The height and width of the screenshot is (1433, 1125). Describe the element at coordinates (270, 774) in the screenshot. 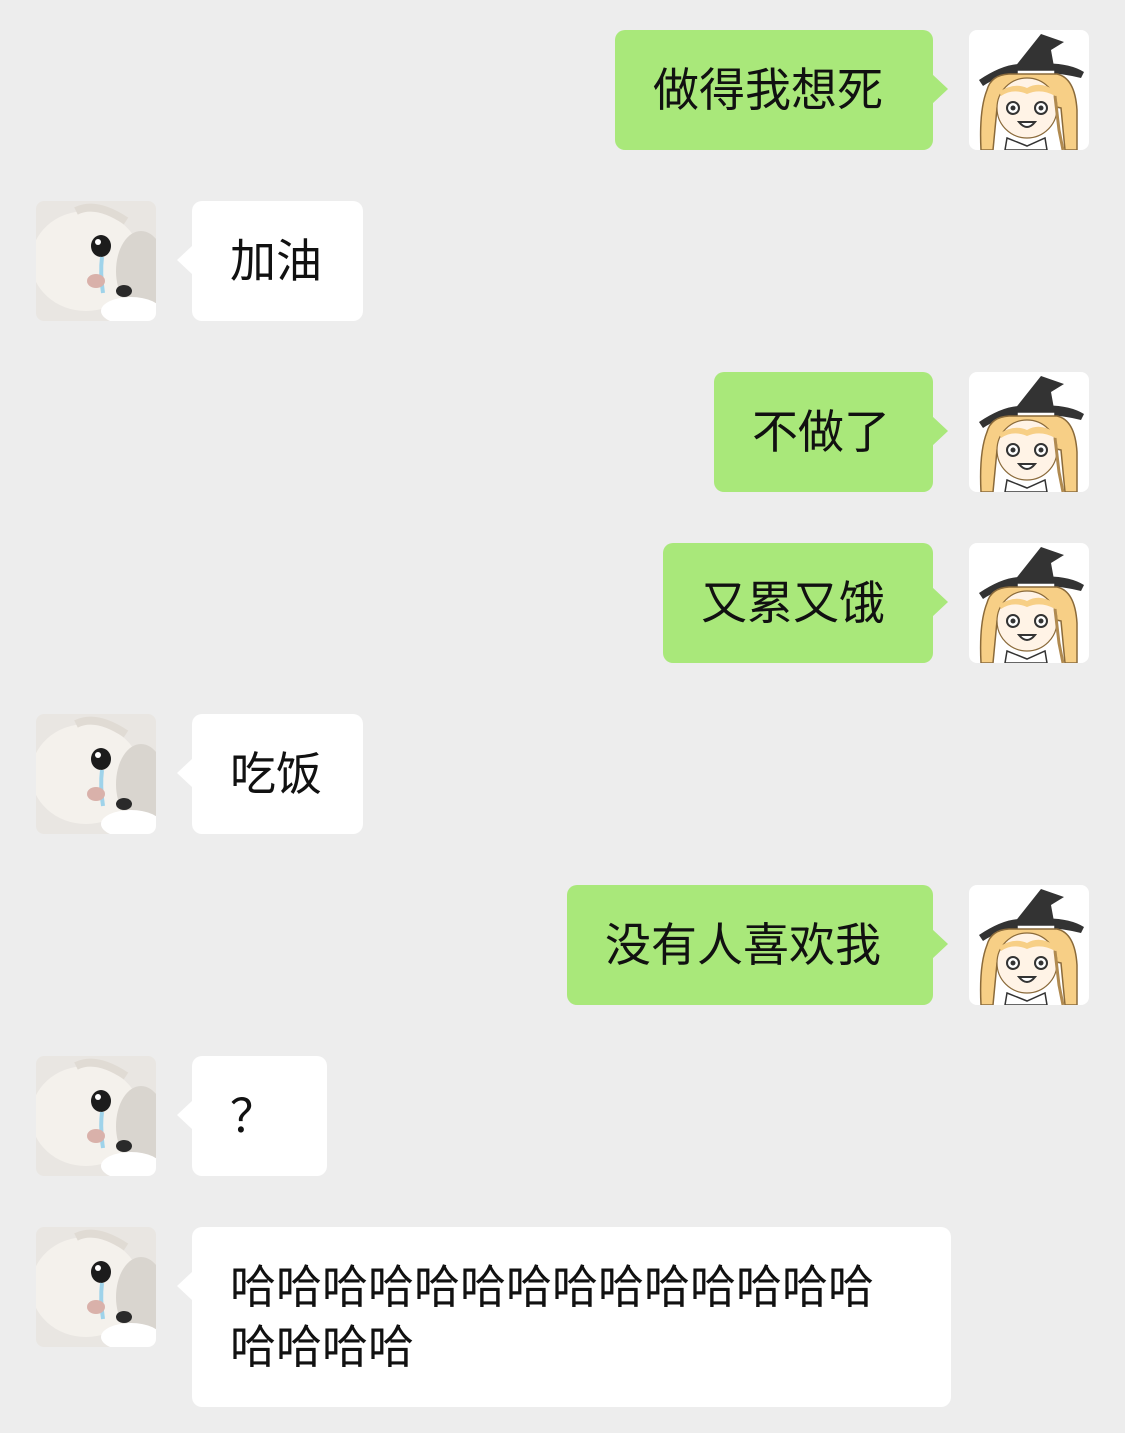

I see `message-bubble-incoming: 吃饭` at that location.